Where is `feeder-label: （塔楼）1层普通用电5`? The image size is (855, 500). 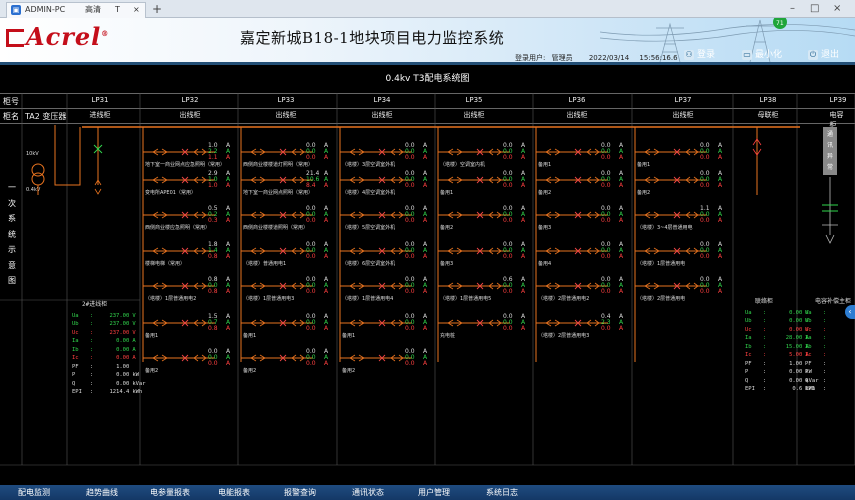
feeder-label: （塔楼）1层普通用电5 is located at coordinates (466, 299).